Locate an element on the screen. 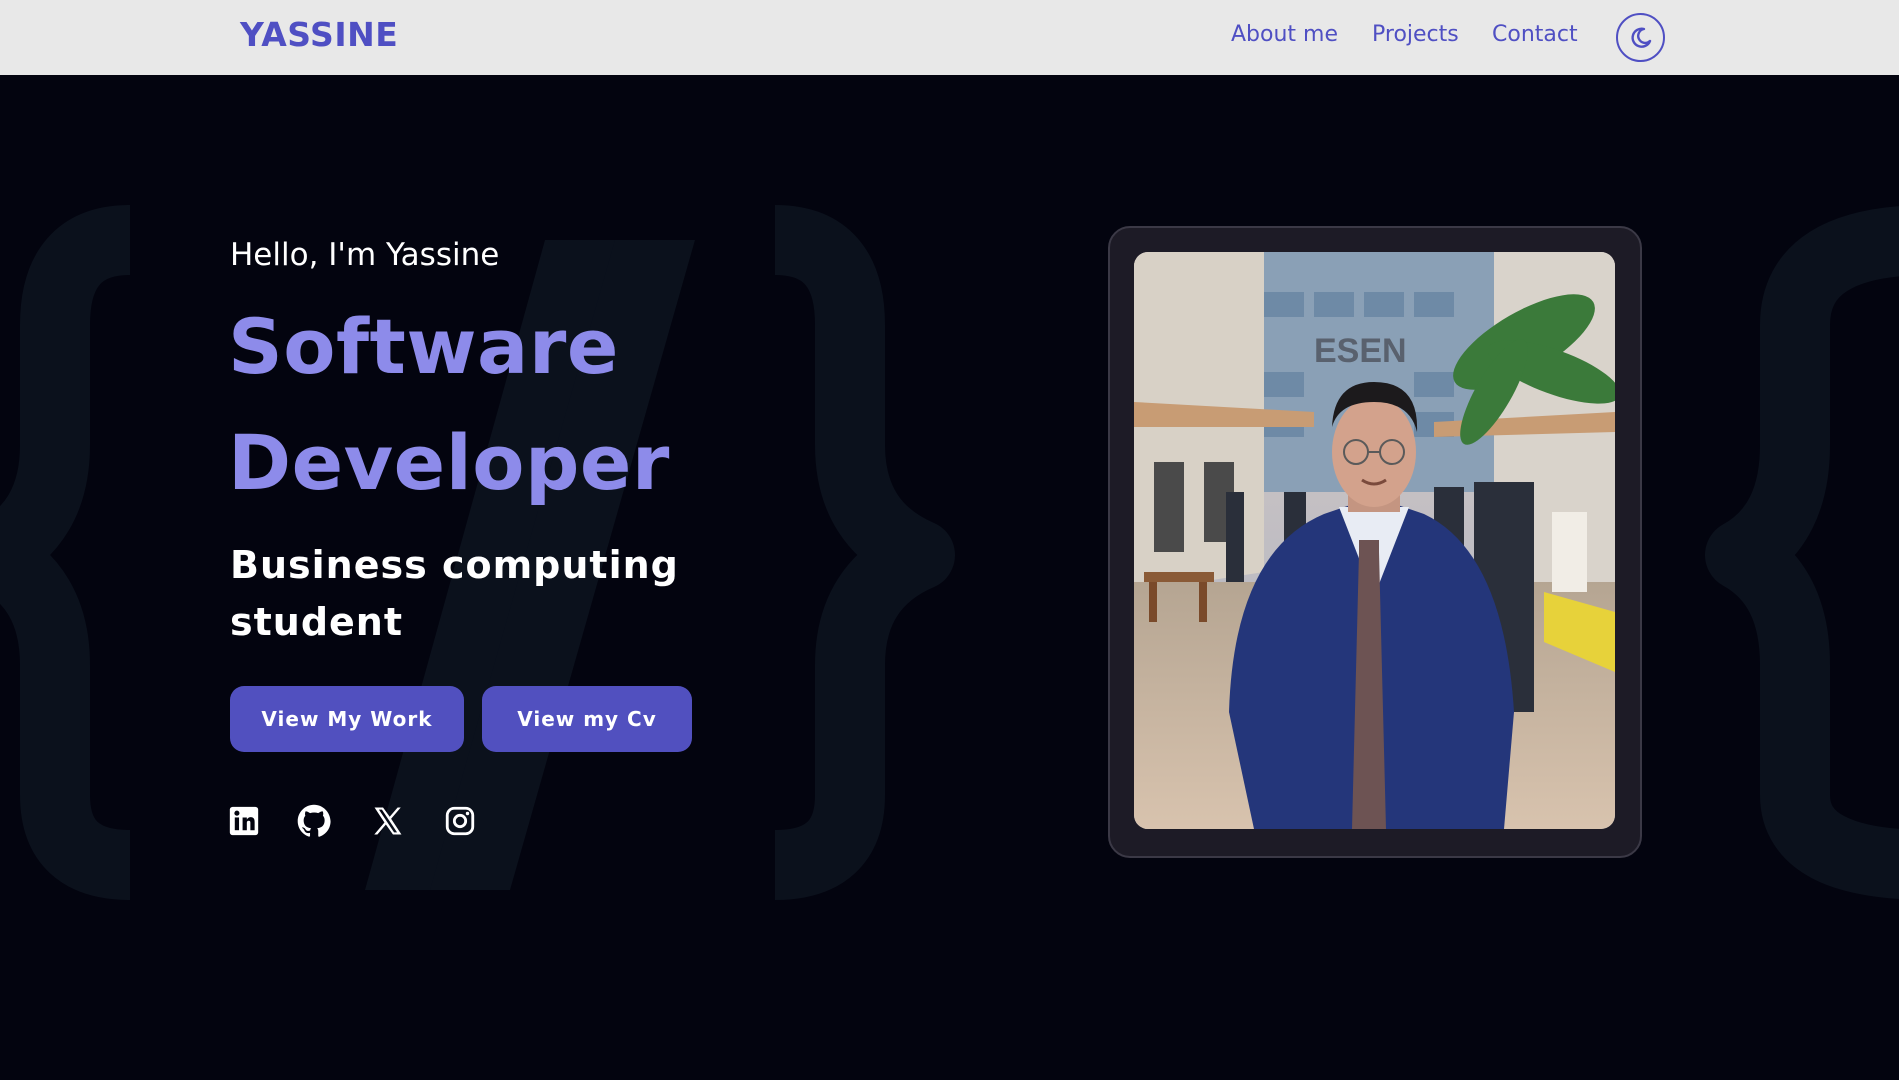 The image size is (1899, 1080). nav-link-contact: Contact is located at coordinates (1535, 34).